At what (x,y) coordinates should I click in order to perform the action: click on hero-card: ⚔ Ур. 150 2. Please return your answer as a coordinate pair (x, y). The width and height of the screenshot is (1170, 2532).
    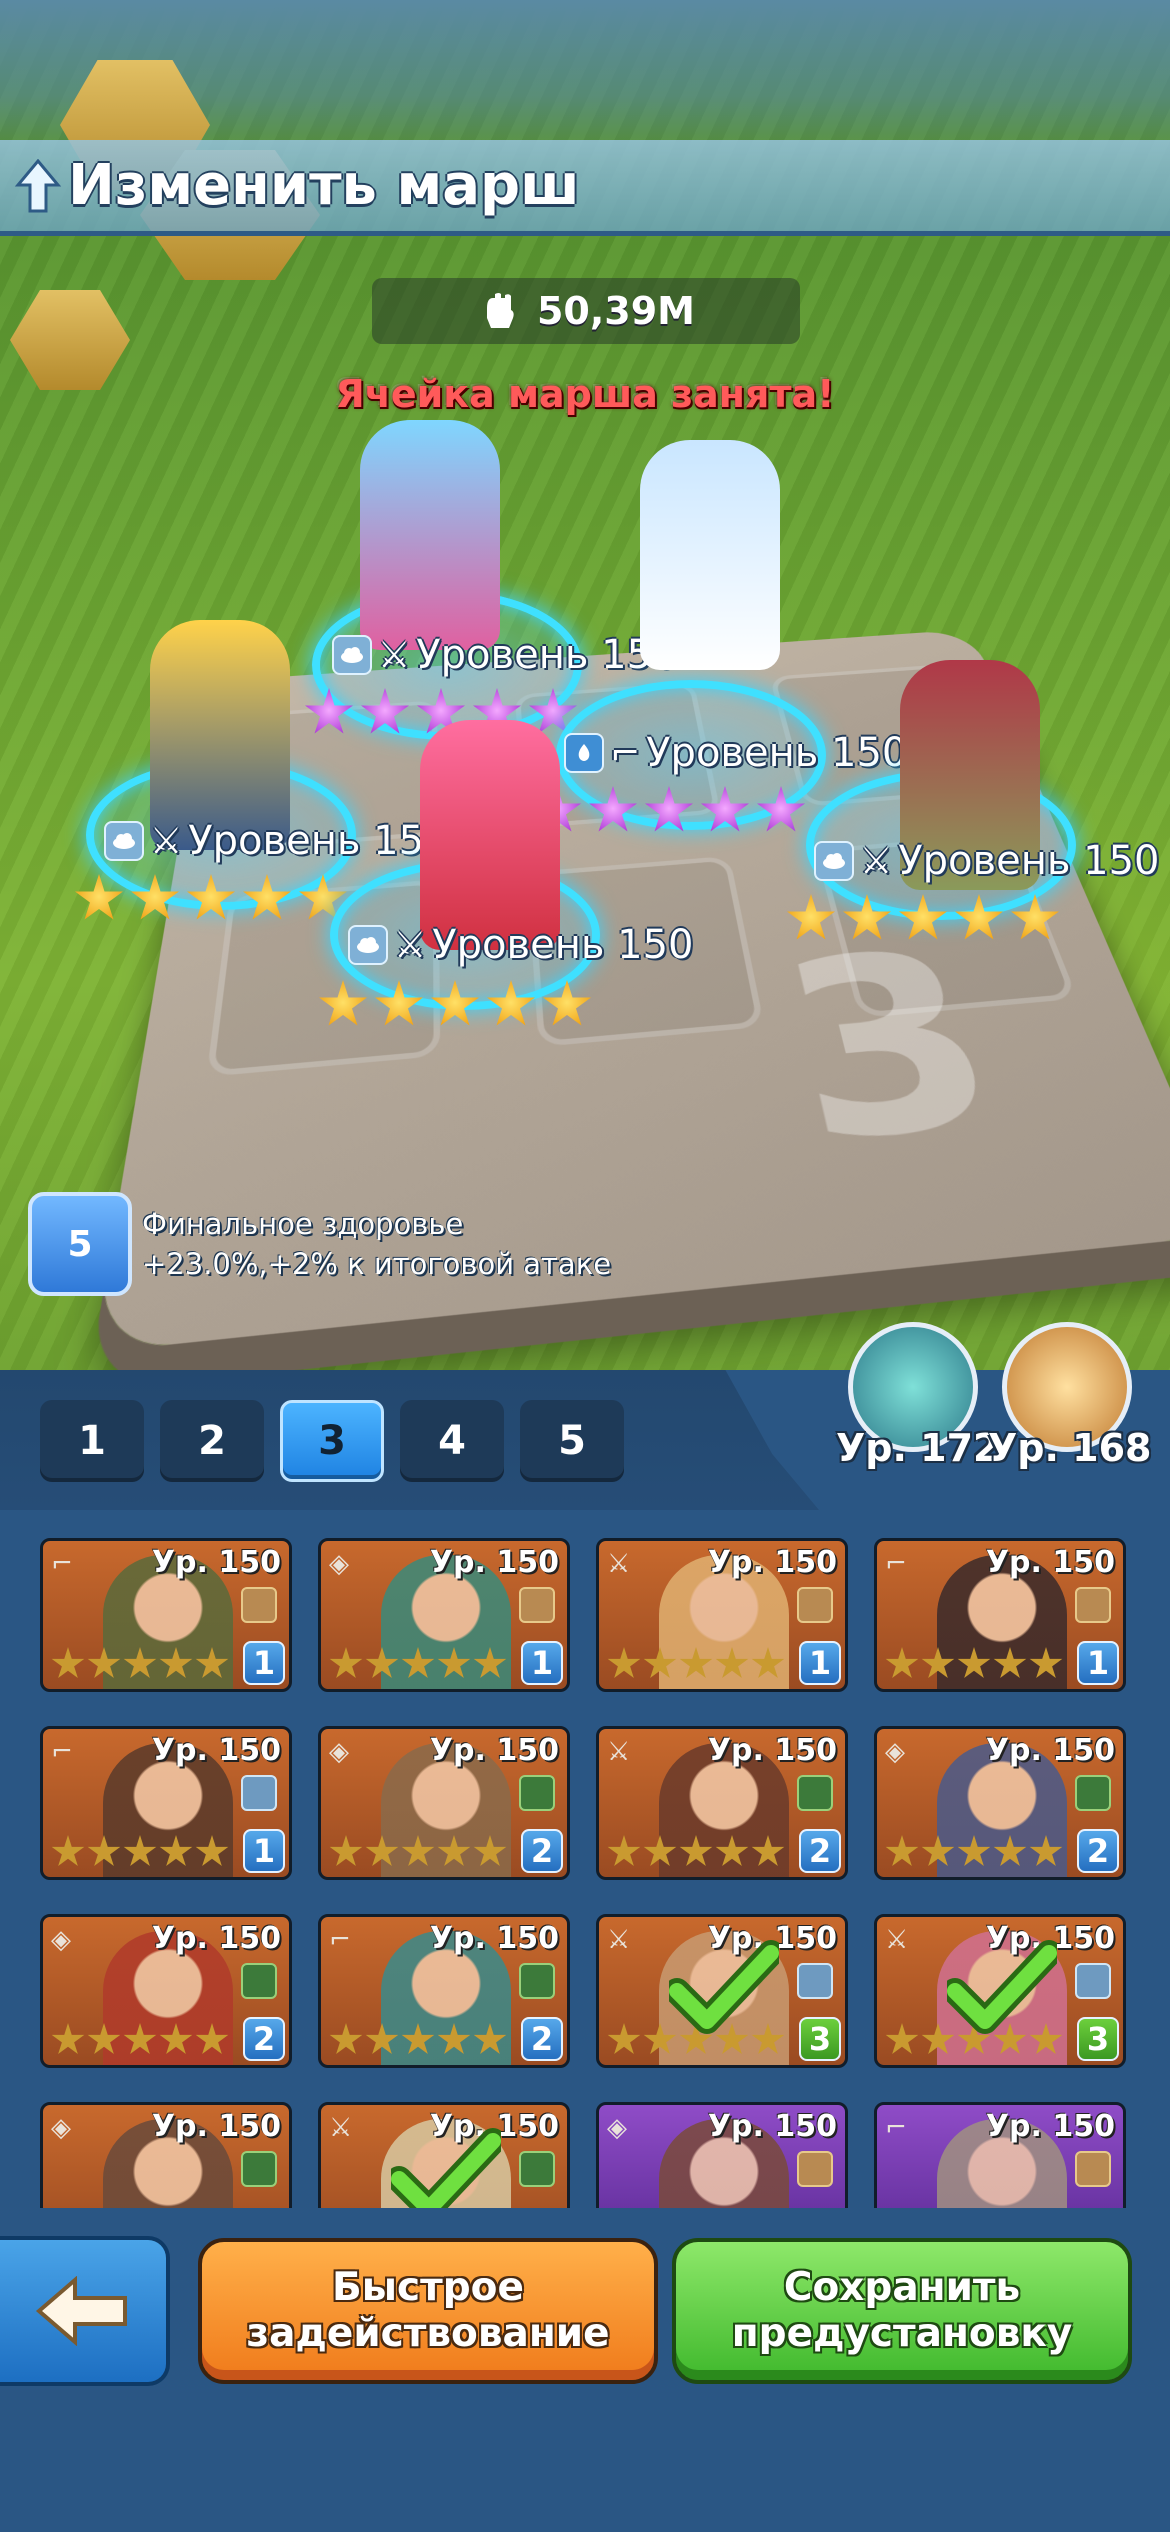
    Looking at the image, I should click on (722, 1803).